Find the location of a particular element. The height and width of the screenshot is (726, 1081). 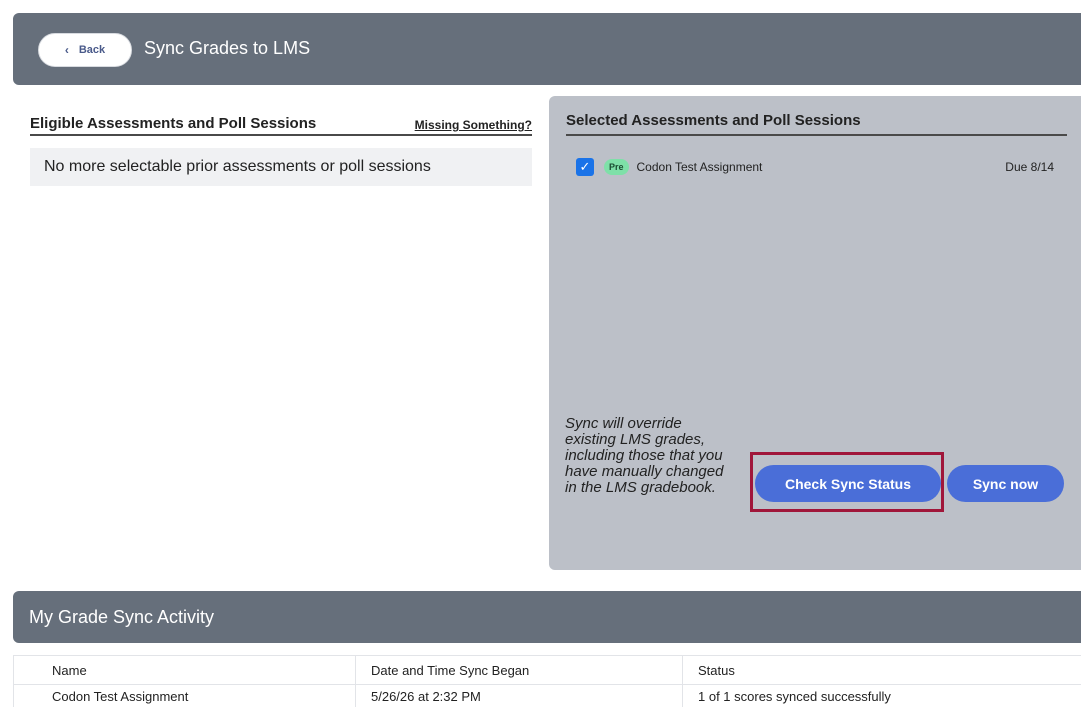

back-button: ‹ Back is located at coordinates (85, 50).